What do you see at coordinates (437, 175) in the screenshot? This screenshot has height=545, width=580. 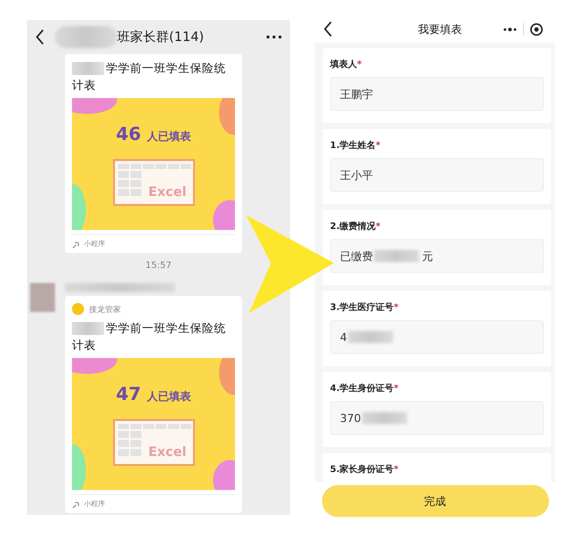 I see `input-field: 王小平` at bounding box center [437, 175].